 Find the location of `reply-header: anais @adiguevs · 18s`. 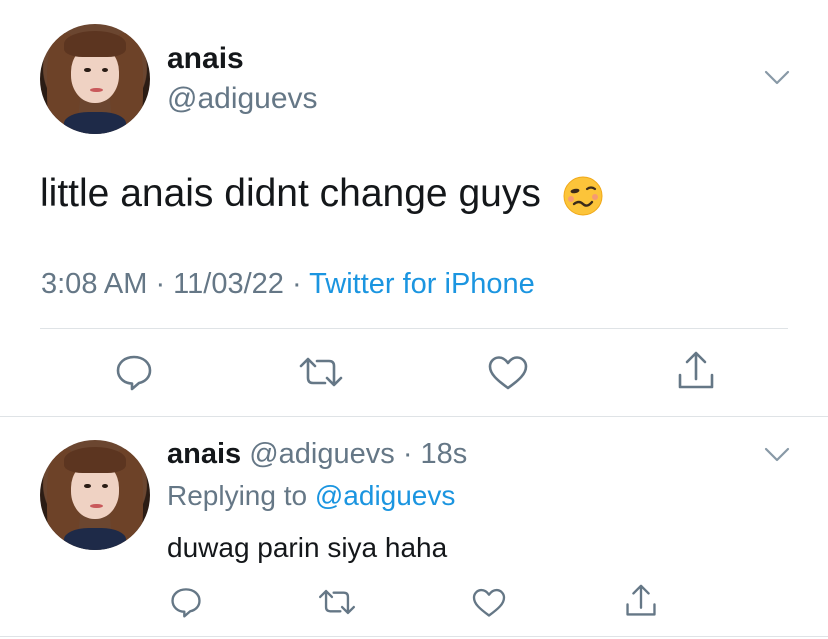

reply-header: anais @adiguevs · 18s is located at coordinates (317, 454).